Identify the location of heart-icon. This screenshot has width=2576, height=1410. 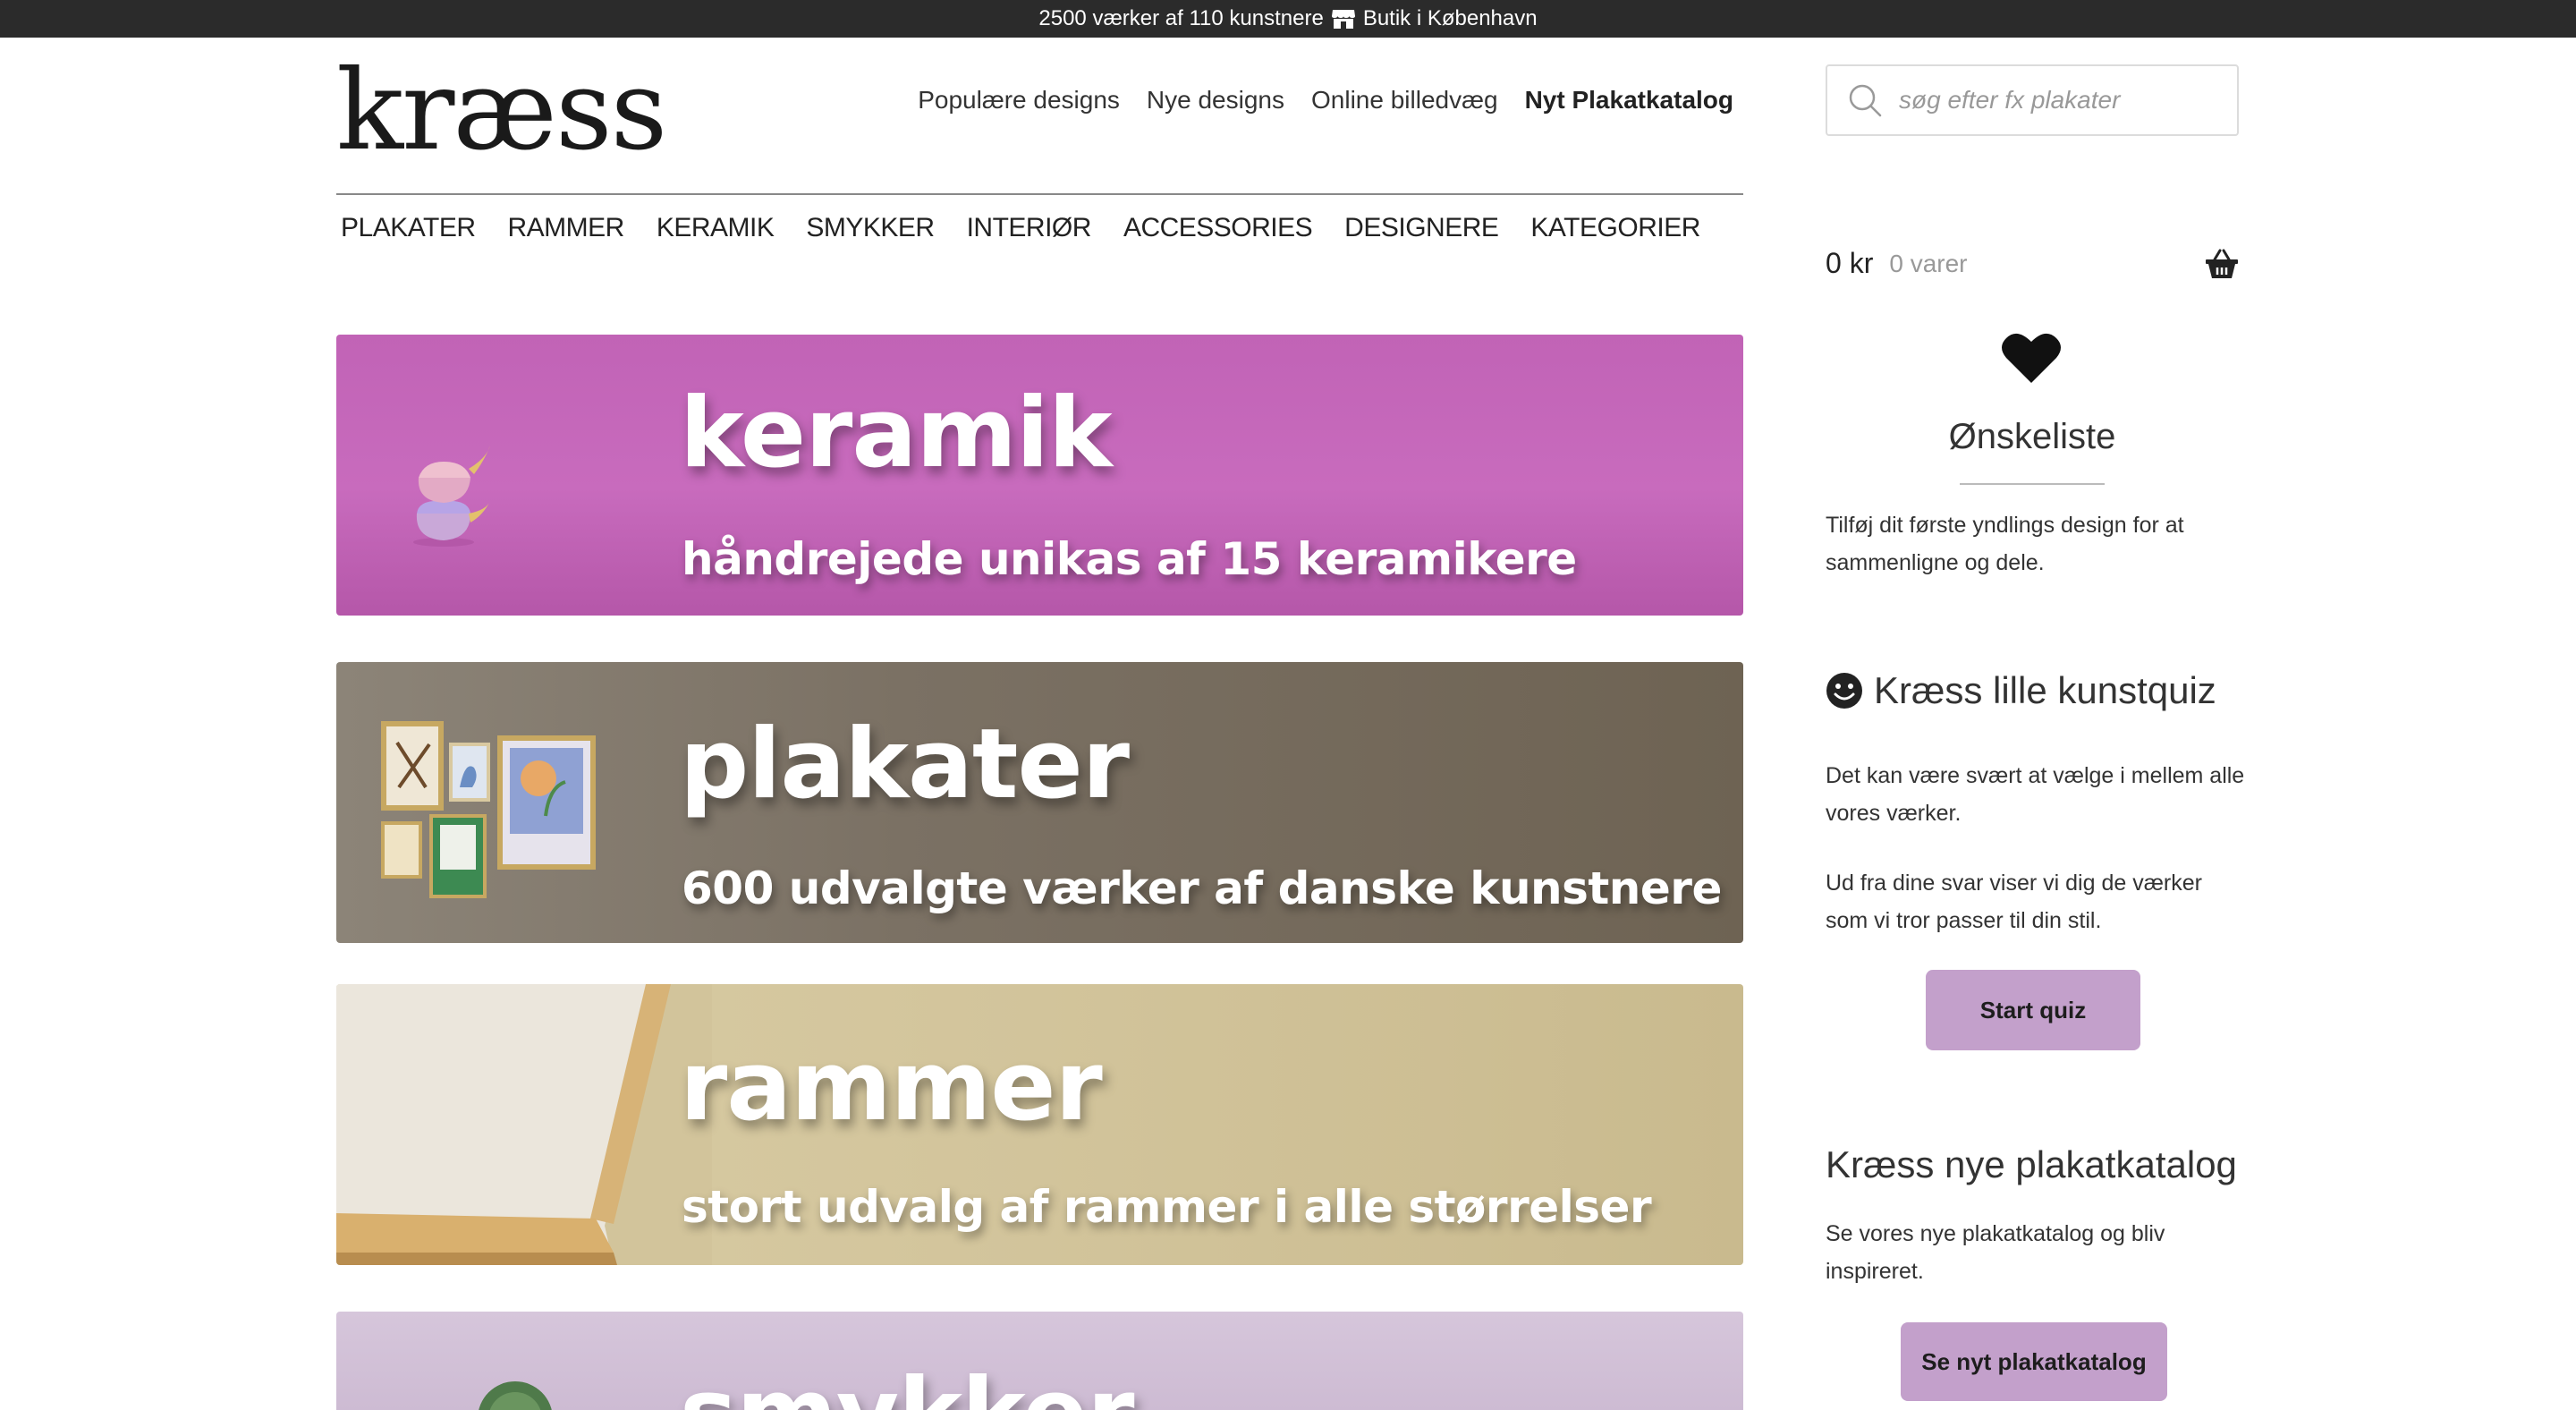
(2031, 358).